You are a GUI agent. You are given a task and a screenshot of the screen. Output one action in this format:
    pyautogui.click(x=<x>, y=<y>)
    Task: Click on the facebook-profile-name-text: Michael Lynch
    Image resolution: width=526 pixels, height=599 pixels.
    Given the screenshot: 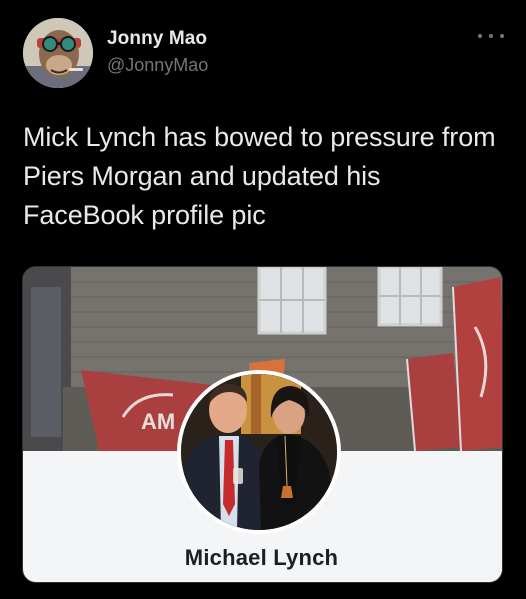 What is the action you would take?
    pyautogui.click(x=261, y=557)
    